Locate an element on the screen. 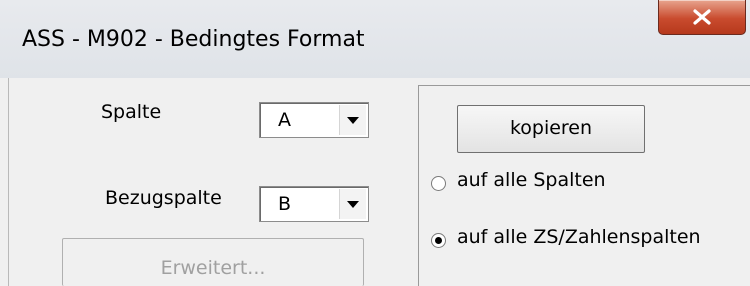 The height and width of the screenshot is (286, 750). spalte-dropdown: A is located at coordinates (314, 120).